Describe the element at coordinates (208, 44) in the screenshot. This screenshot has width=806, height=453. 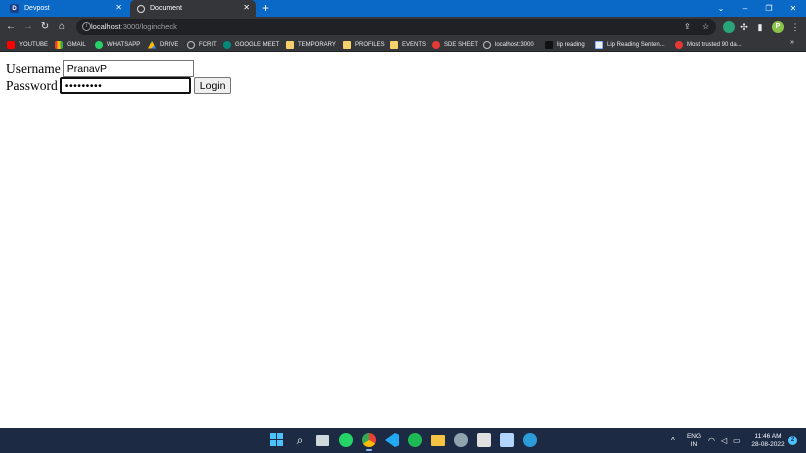
I see `bookmark-label: FCRIT` at that location.